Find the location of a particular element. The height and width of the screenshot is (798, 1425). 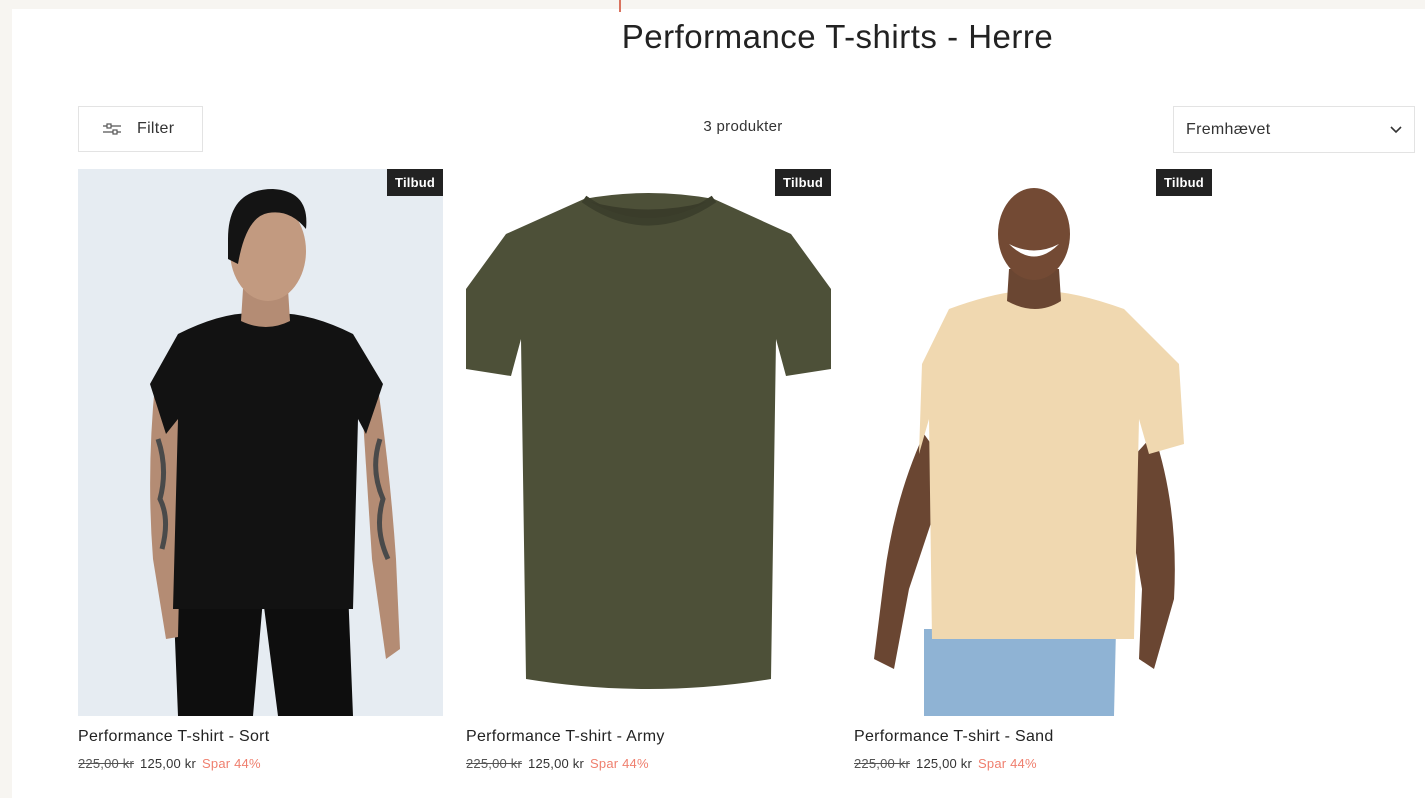

sliders-icon is located at coordinates (112, 129).